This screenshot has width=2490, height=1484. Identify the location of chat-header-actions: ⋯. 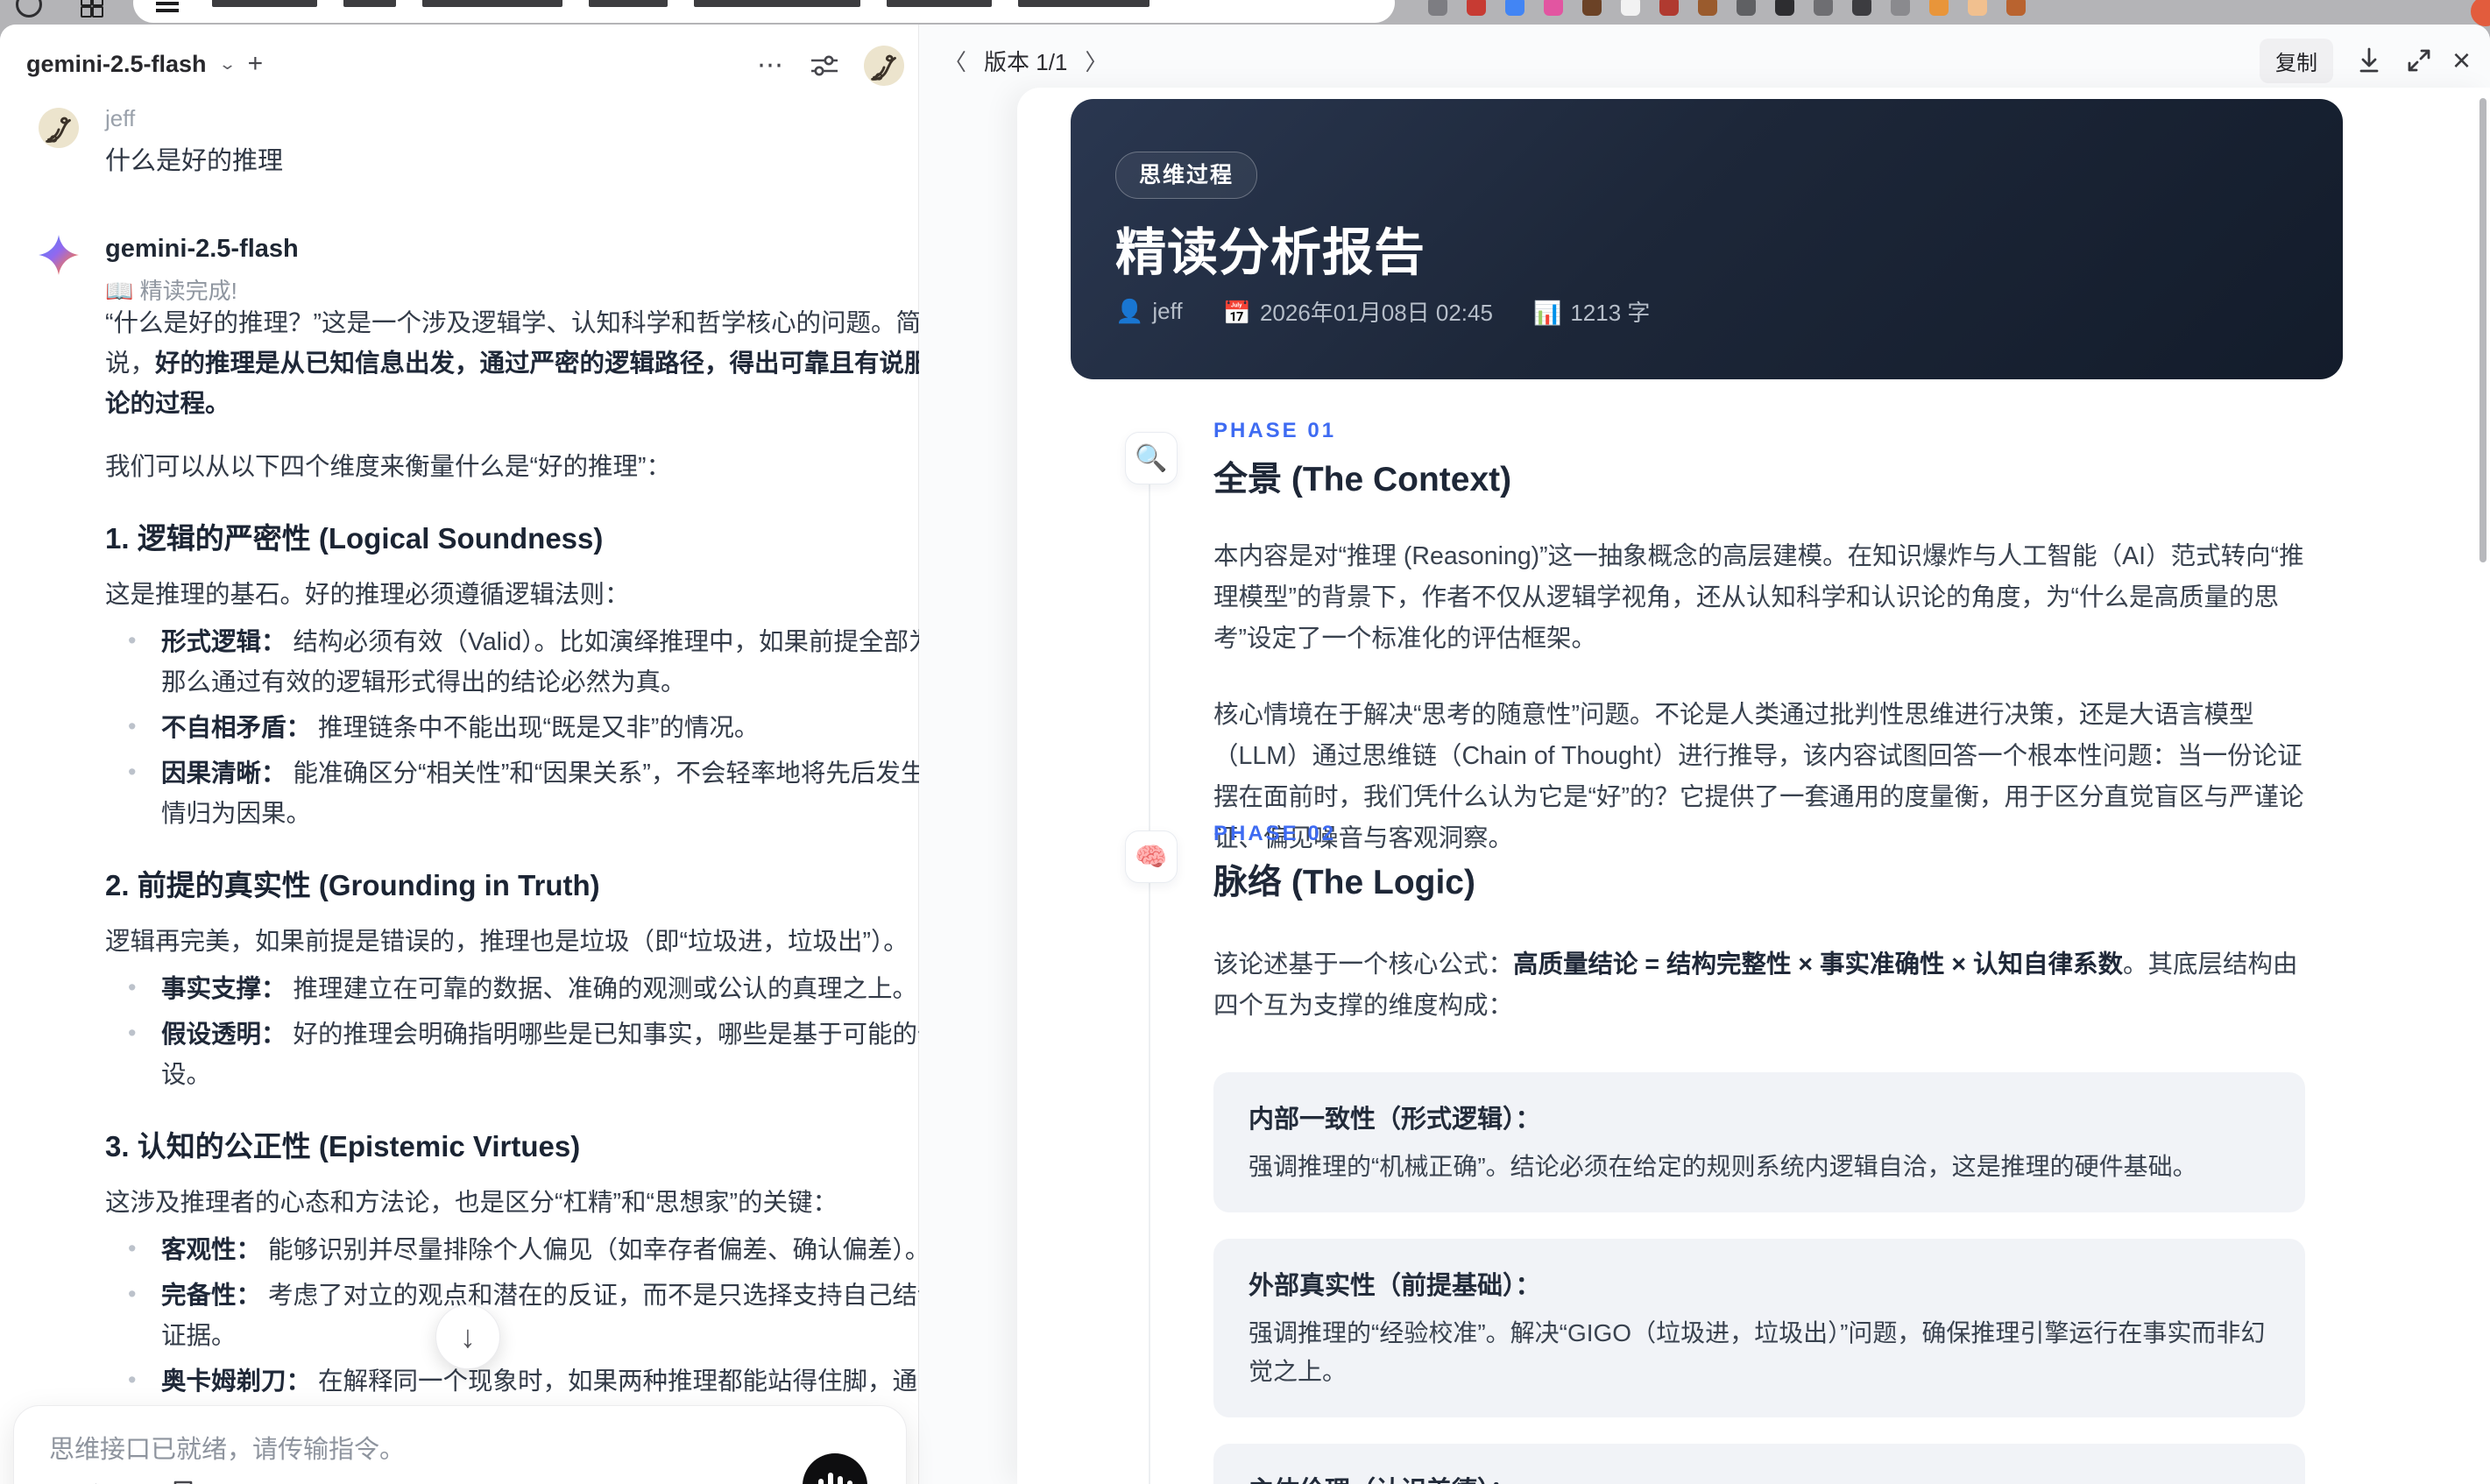
(831, 66).